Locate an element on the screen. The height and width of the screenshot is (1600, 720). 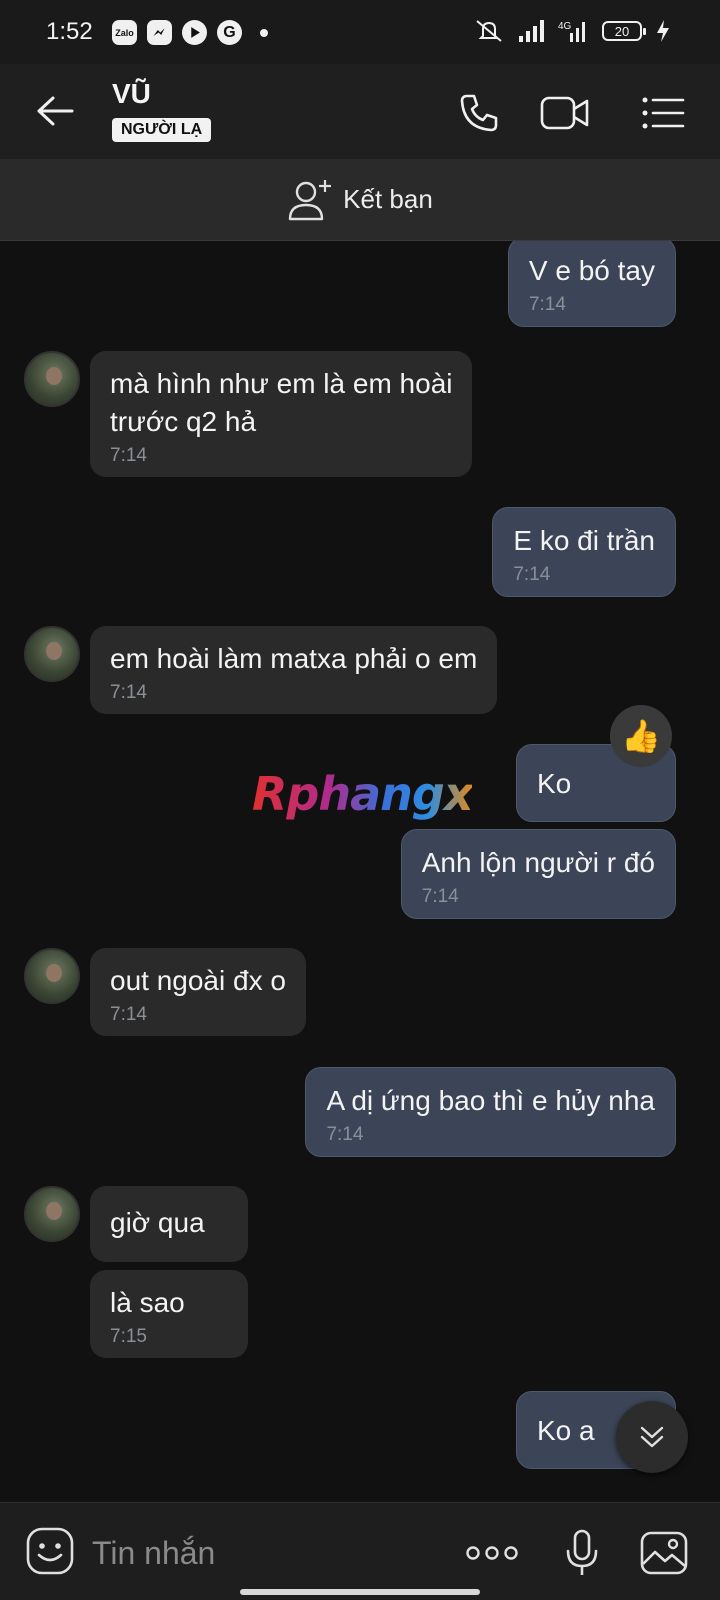
messenger-icon is located at coordinates (159, 32).